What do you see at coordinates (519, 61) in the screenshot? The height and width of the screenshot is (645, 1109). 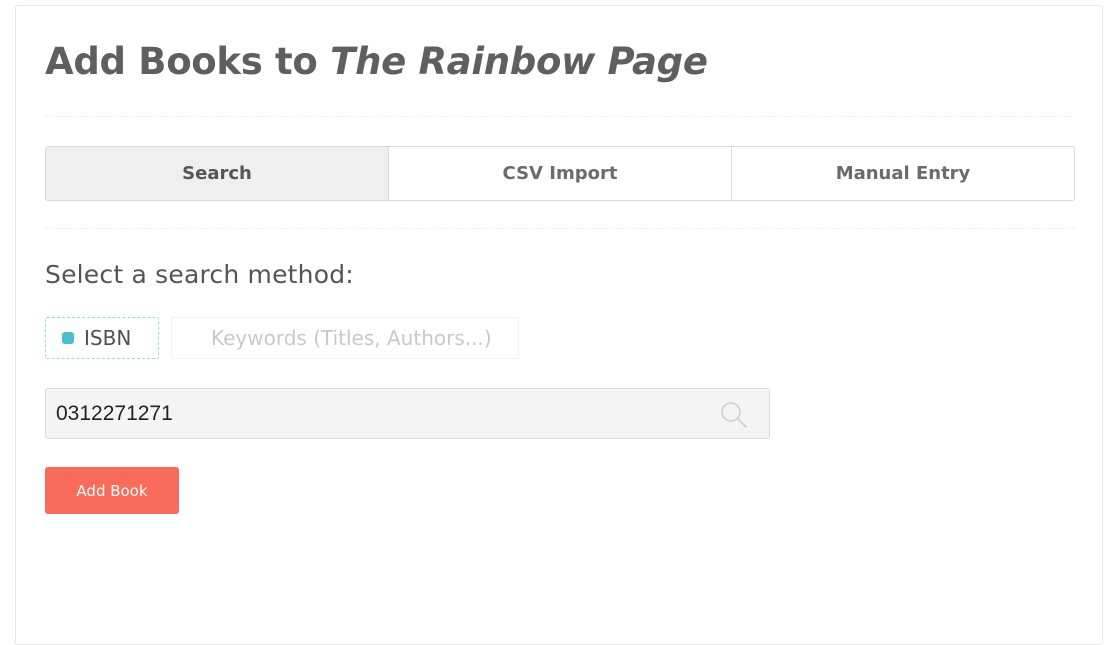 I see `page-title-library-name: The Rainbow Page` at bounding box center [519, 61].